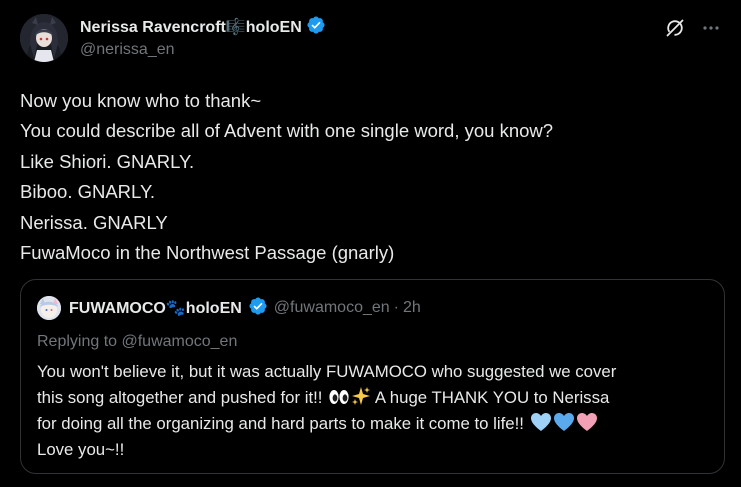 This screenshot has width=741, height=487. What do you see at coordinates (141, 100) in the screenshot?
I see `tweet-line: Now you know who to thank~` at bounding box center [141, 100].